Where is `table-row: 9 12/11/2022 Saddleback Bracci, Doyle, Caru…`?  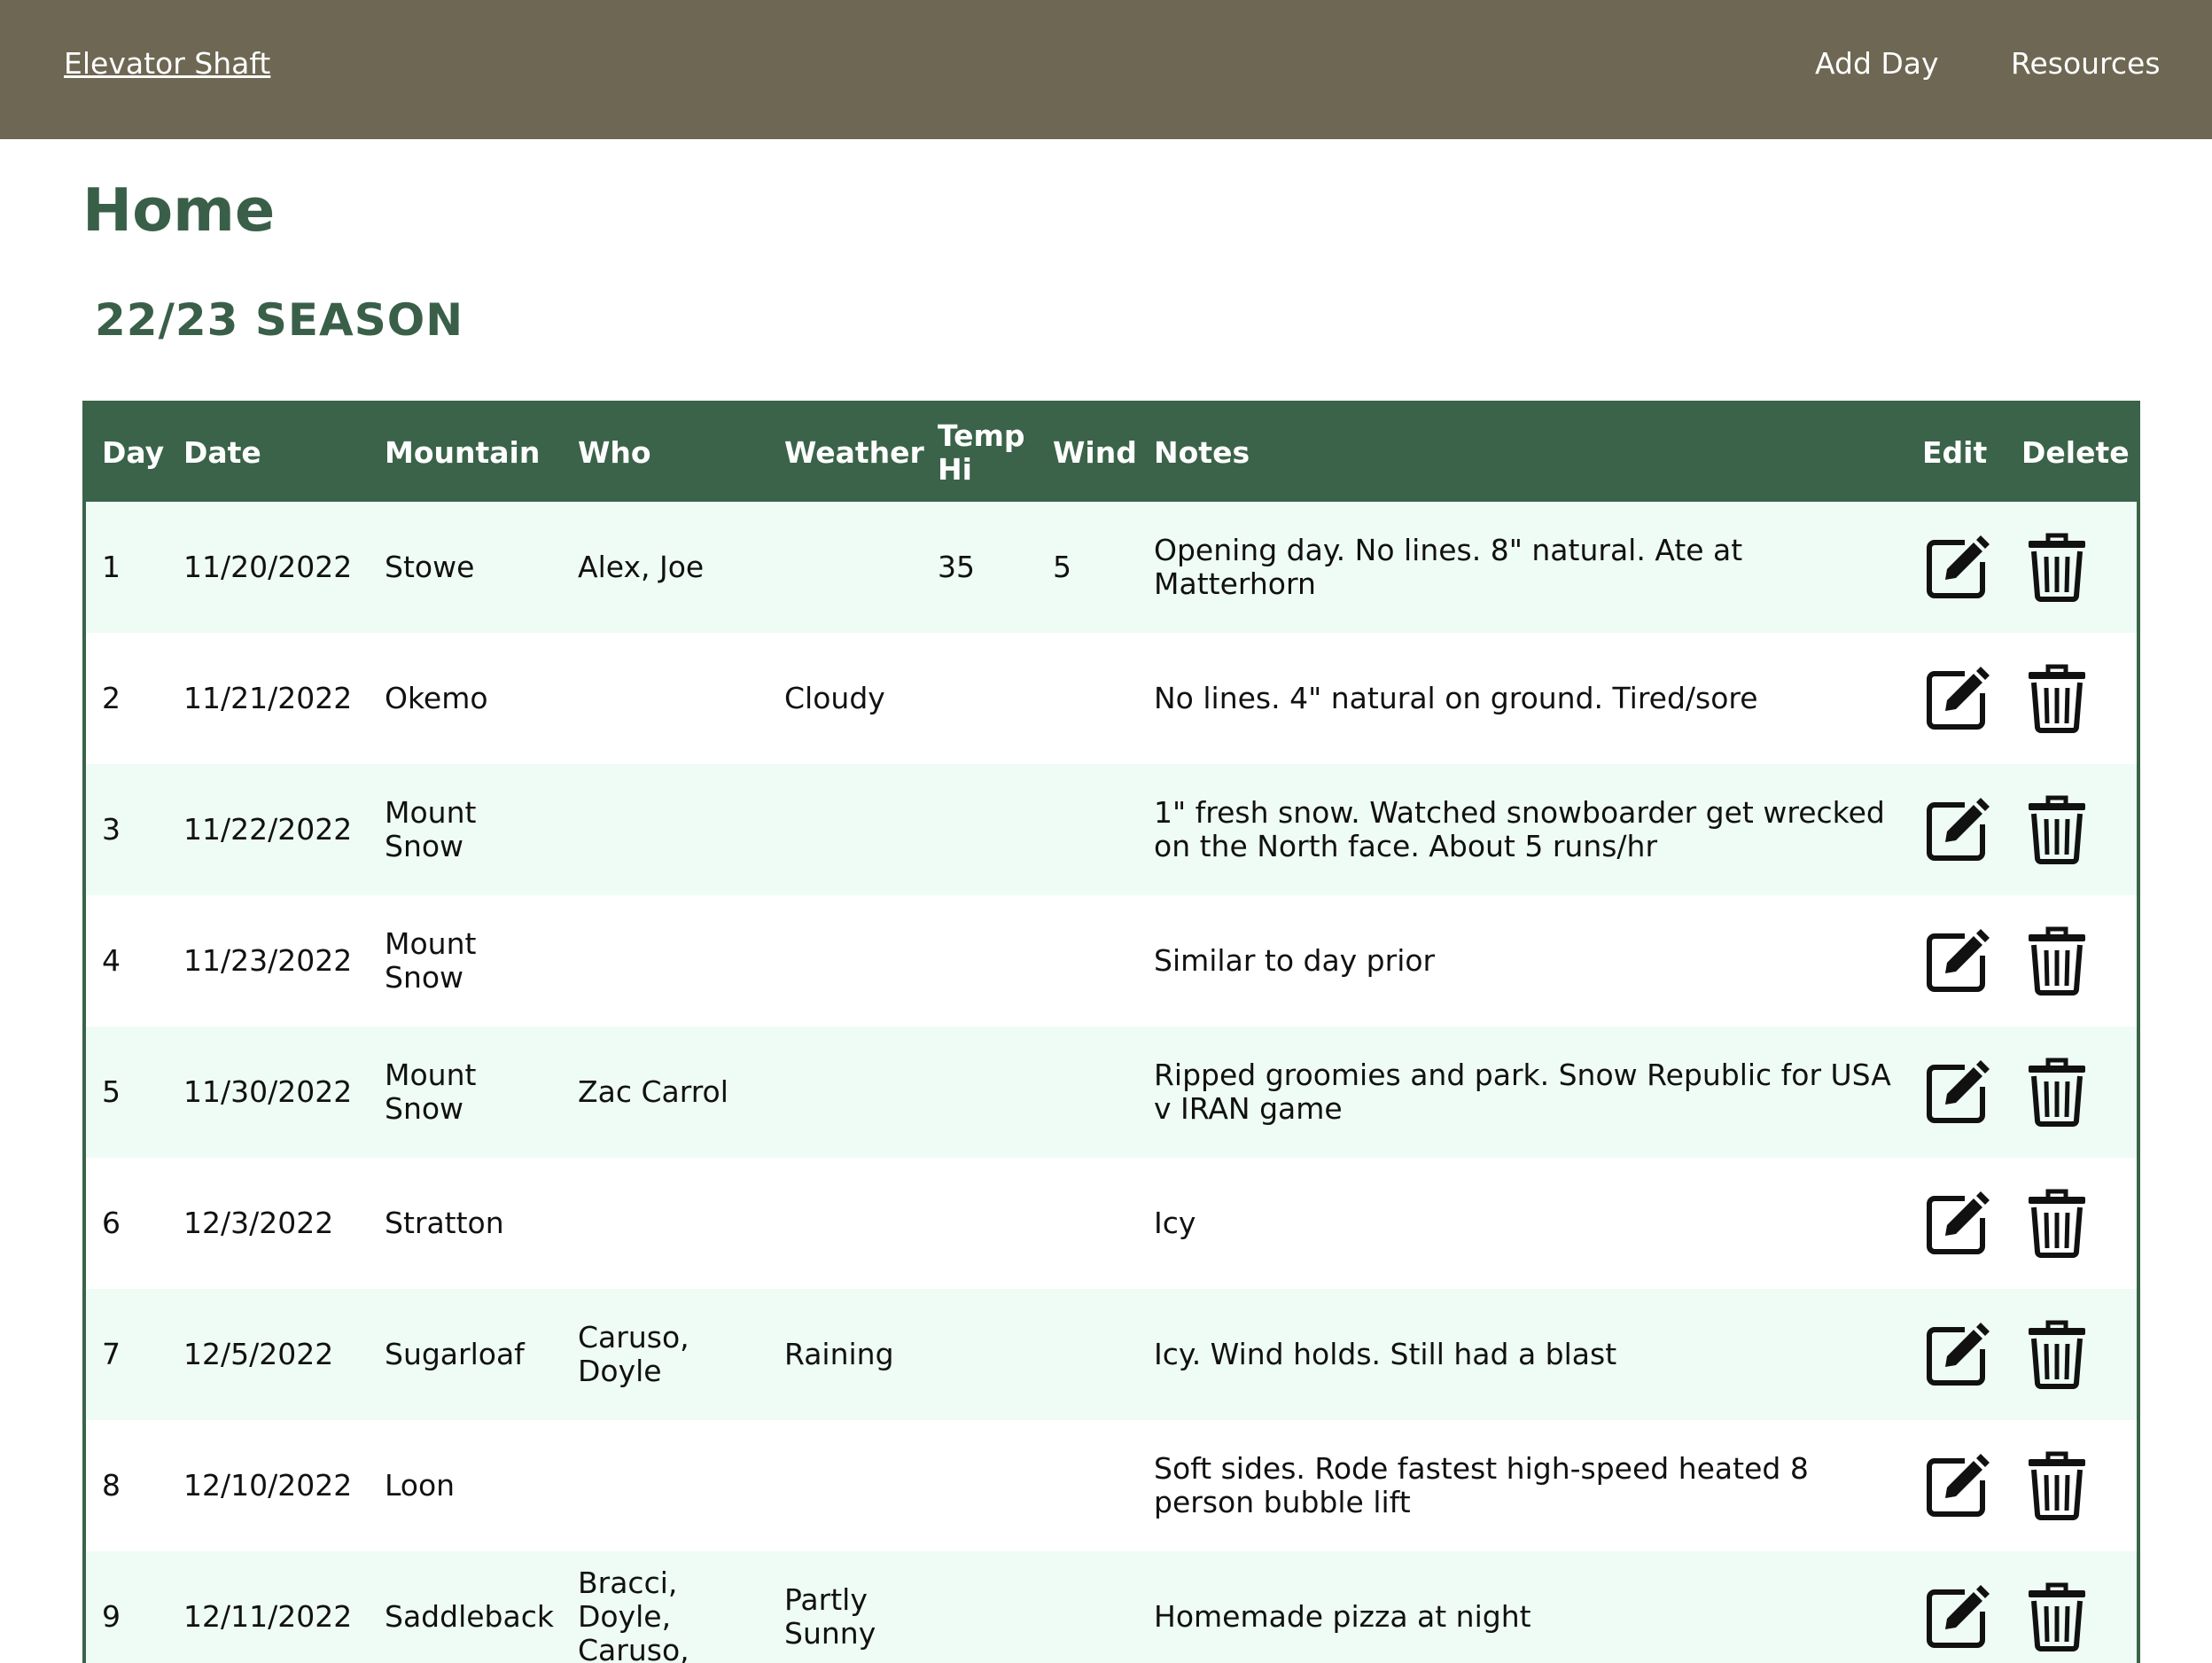
table-row: 9 12/11/2022 Saddleback Bracci, Doyle, Caru… is located at coordinates (1111, 1607).